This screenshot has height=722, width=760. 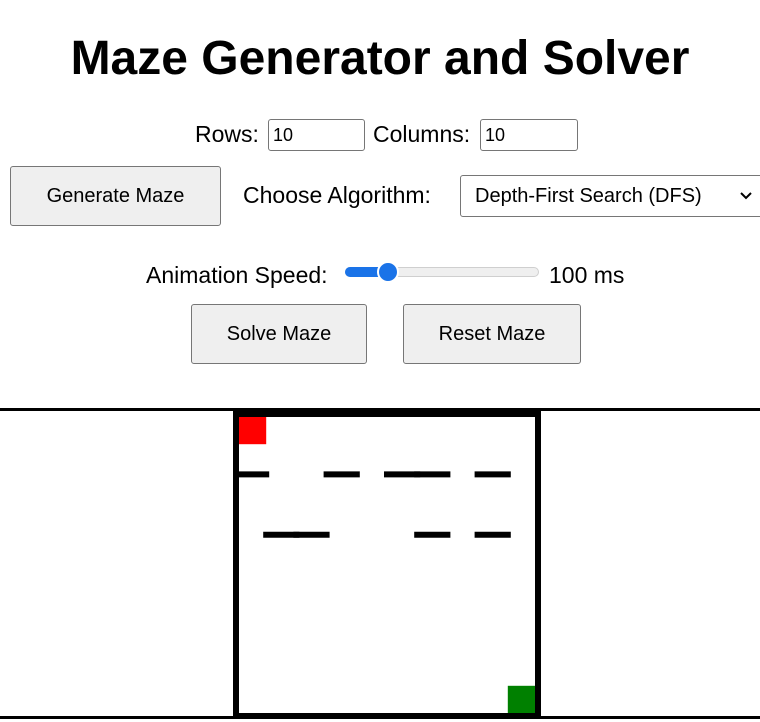 What do you see at coordinates (251, 429) in the screenshot?
I see `maze-start-cell` at bounding box center [251, 429].